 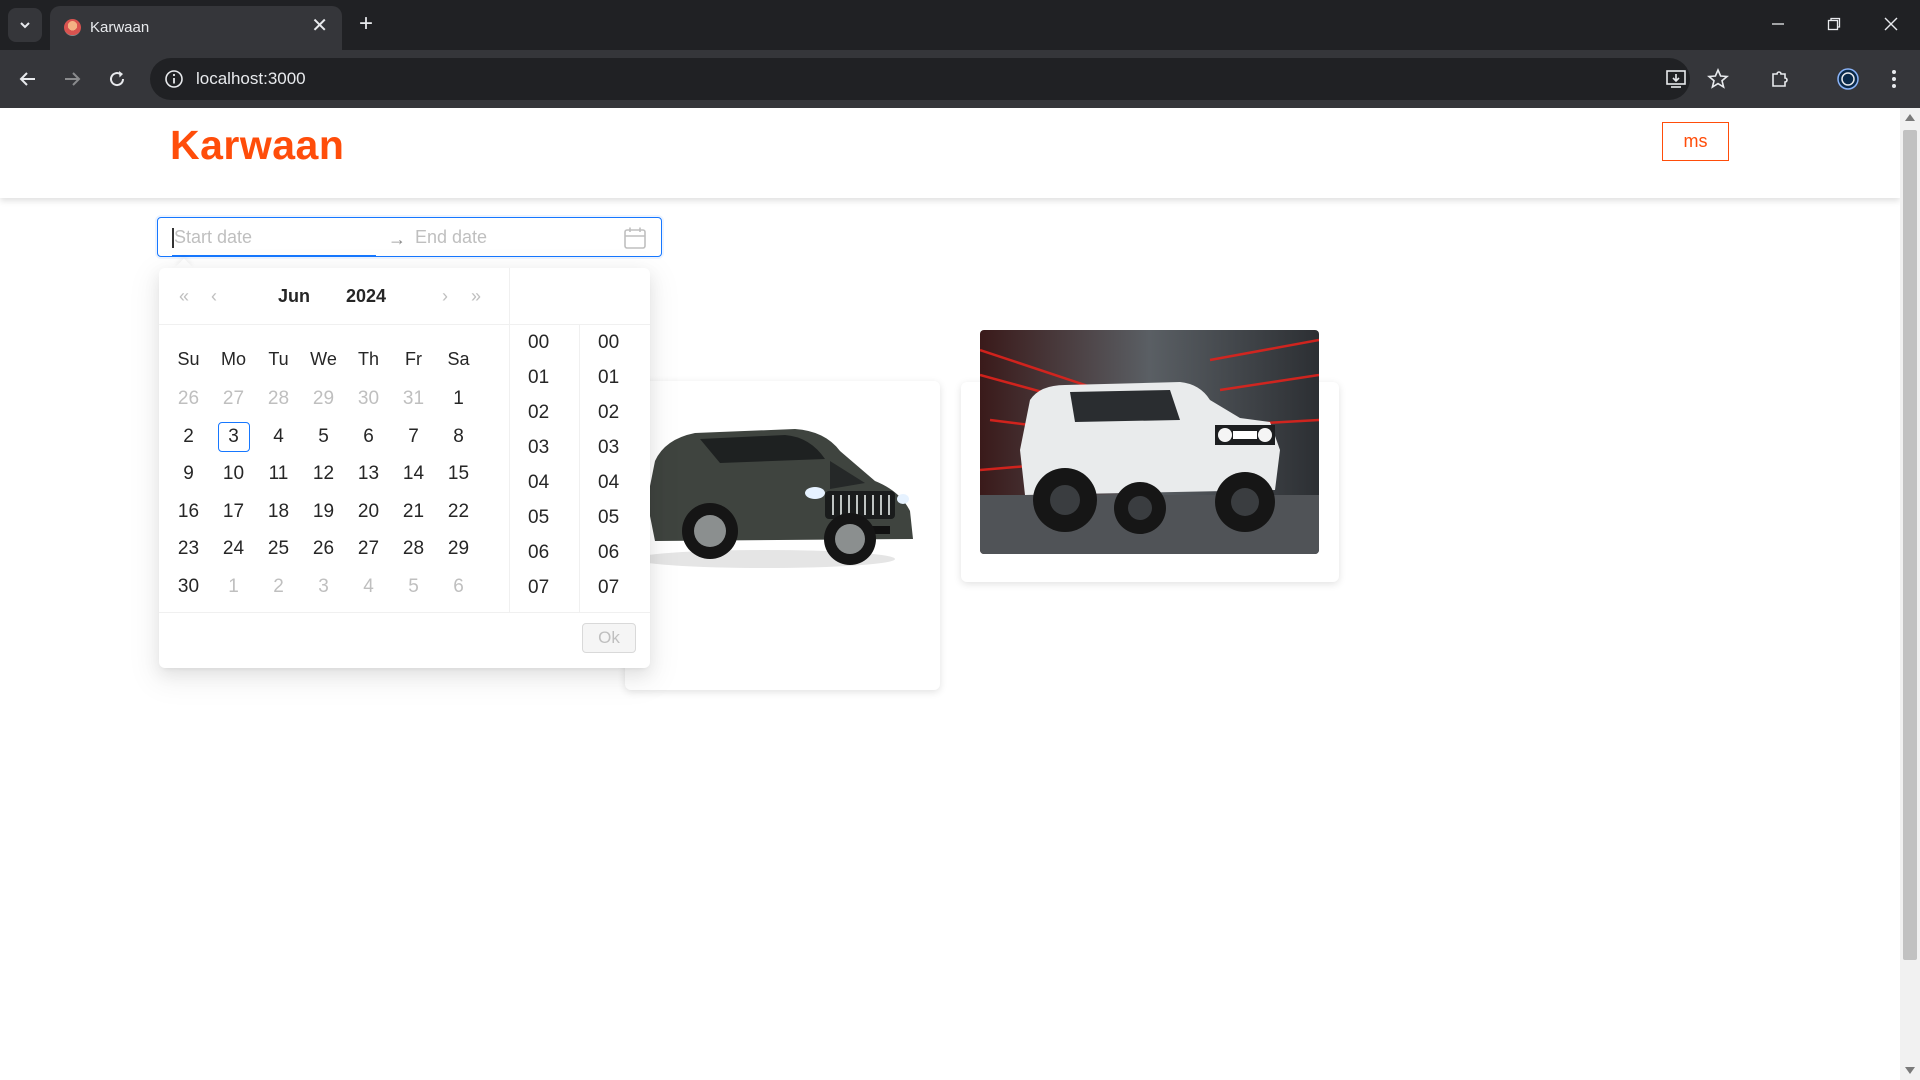 I want to click on calendar-icon, so click(x=635, y=238).